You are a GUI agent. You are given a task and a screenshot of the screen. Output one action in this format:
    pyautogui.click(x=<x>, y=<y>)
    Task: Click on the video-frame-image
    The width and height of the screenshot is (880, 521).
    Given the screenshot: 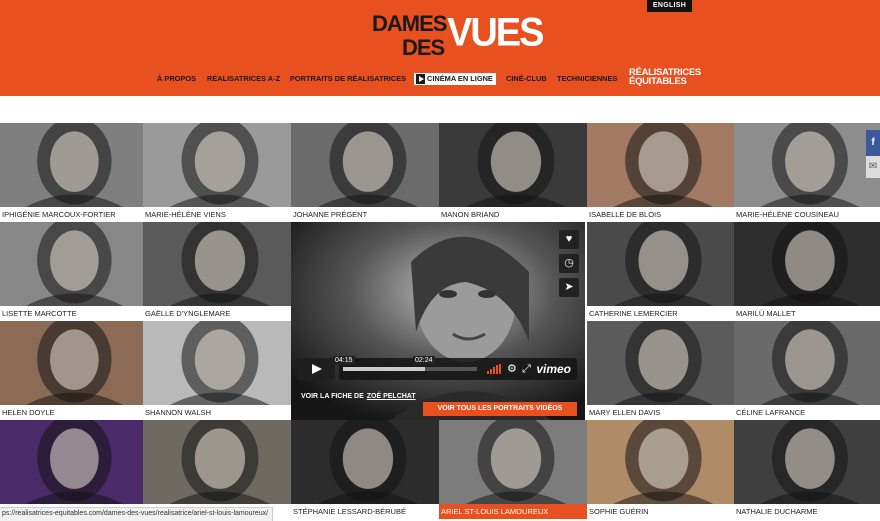 What is the action you would take?
    pyautogui.click(x=438, y=321)
    